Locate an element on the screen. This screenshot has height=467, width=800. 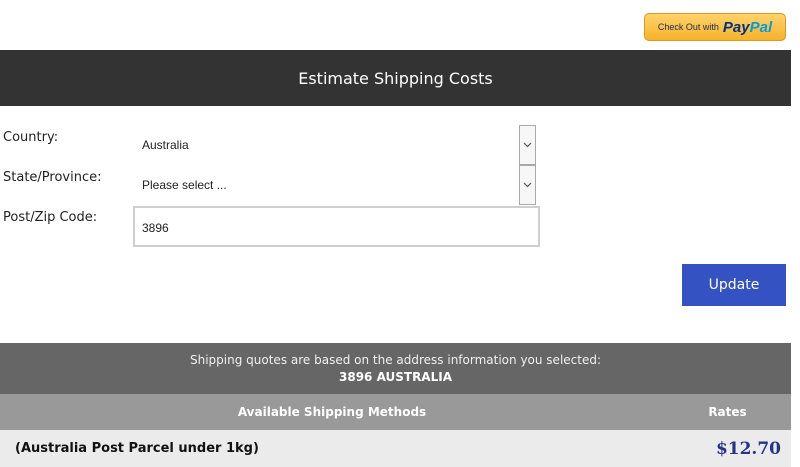
paypal-prefix: Check Out with is located at coordinates (688, 27).